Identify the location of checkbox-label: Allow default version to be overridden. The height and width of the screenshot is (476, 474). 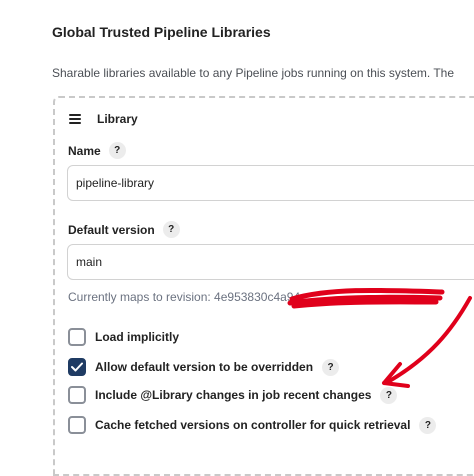
(204, 367).